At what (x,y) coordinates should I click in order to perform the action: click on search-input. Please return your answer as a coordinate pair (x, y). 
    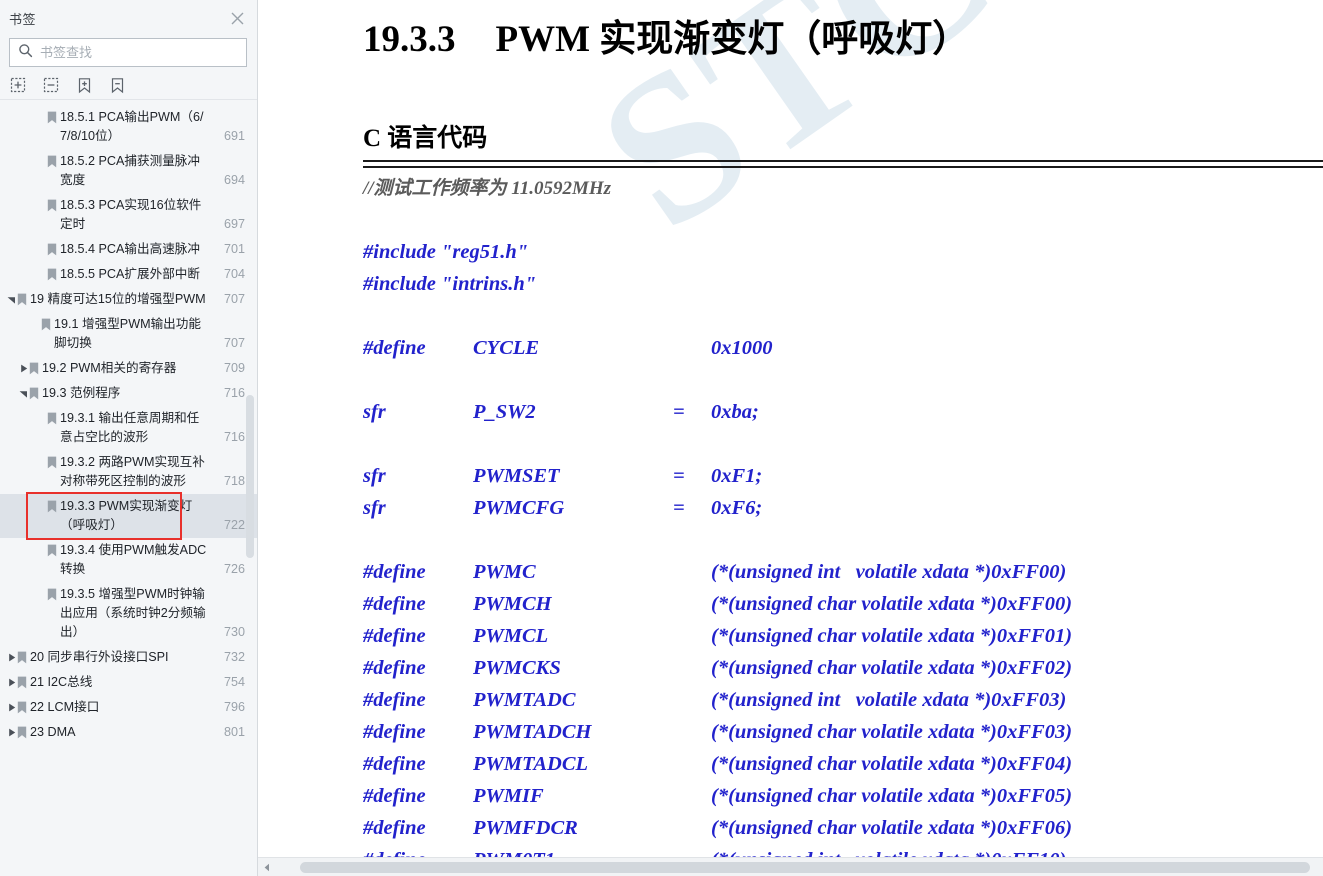
    Looking at the image, I should click on (139, 52).